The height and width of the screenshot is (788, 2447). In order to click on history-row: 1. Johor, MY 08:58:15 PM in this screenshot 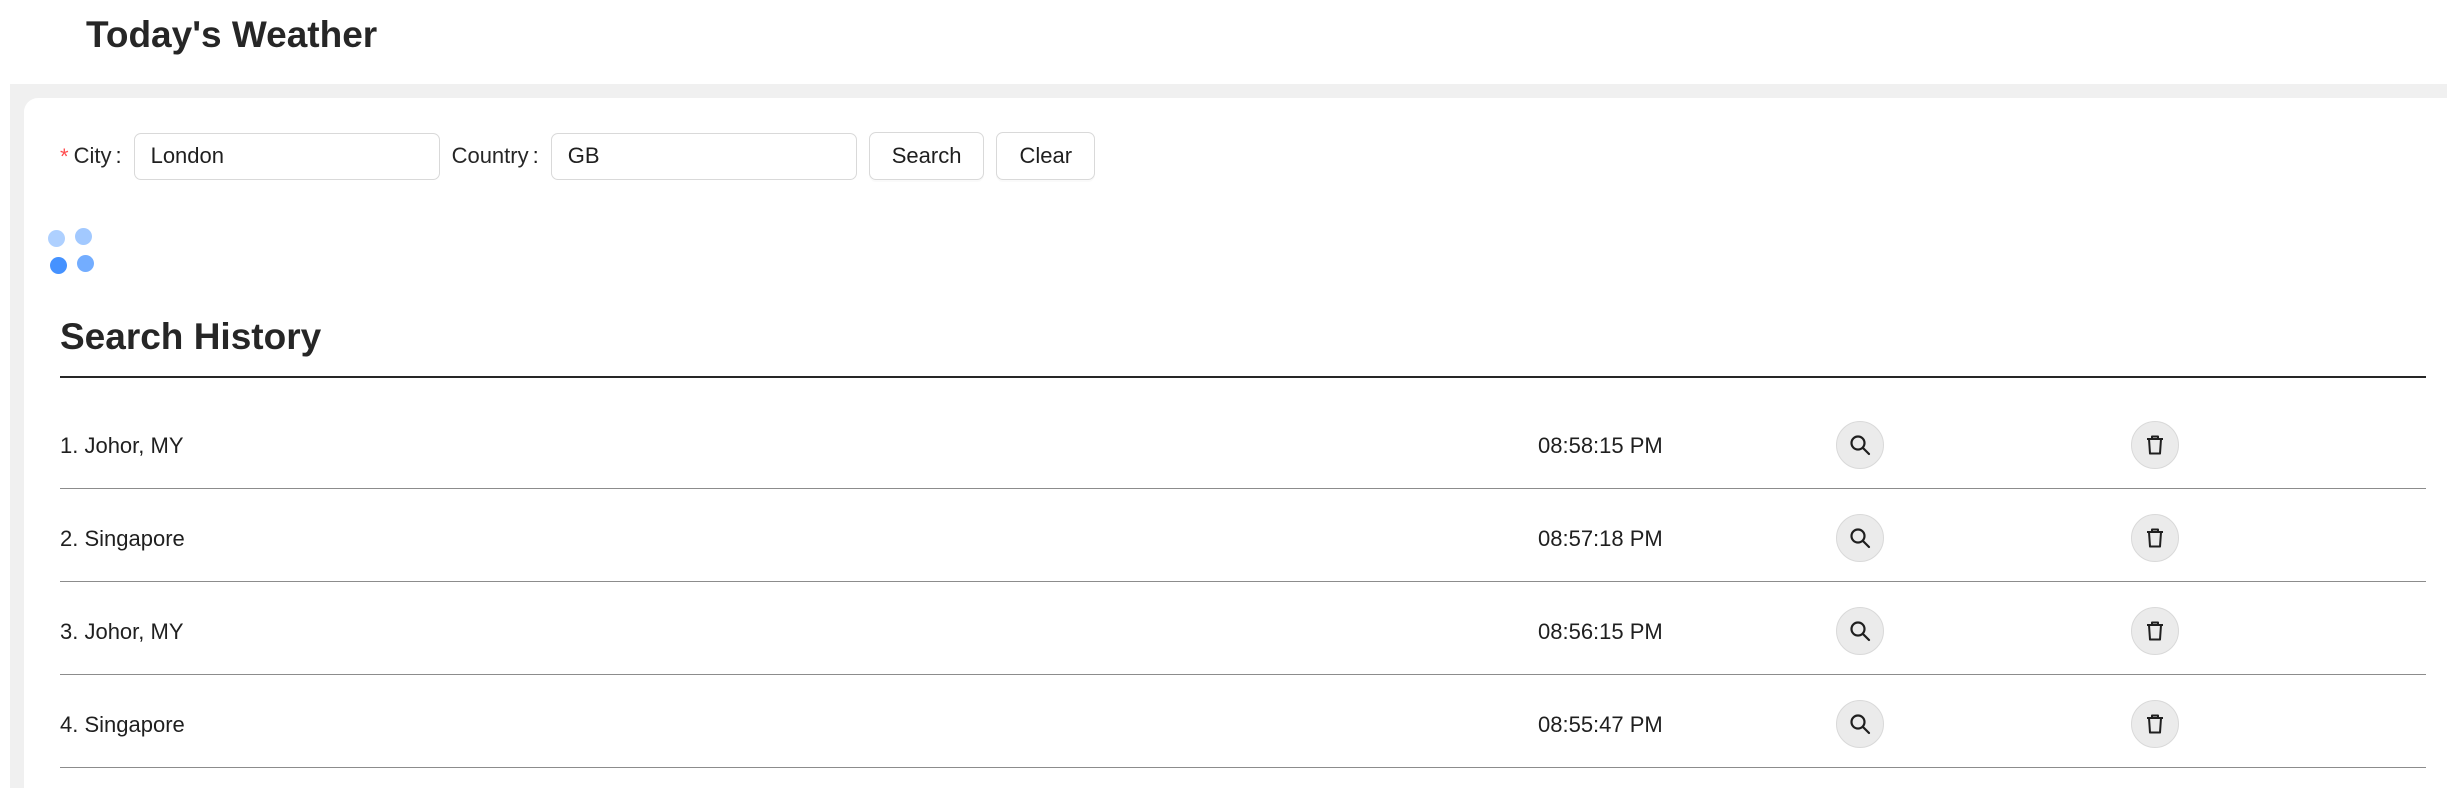, I will do `click(1243, 442)`.